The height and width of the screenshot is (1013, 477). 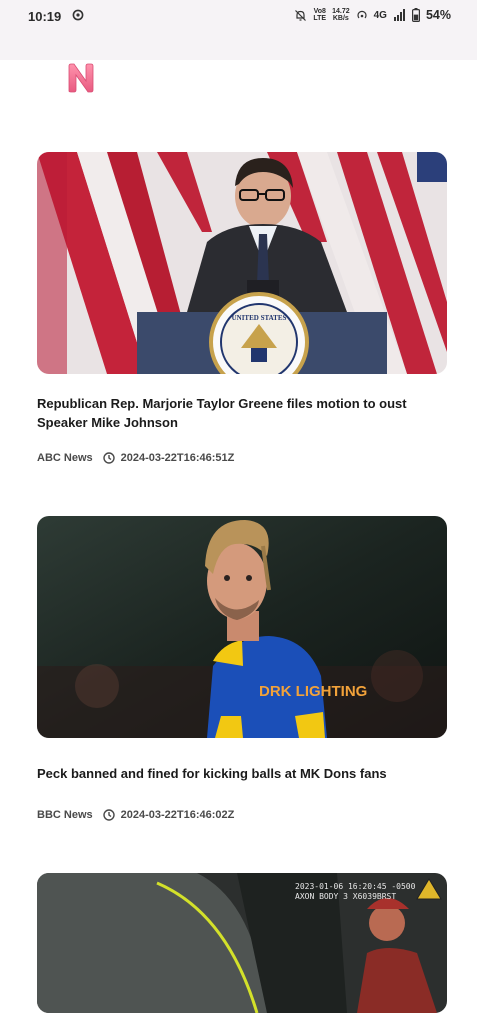 I want to click on article-meta-1: ABC News 2024-03-22T16:46:51Z, so click(x=135, y=458).